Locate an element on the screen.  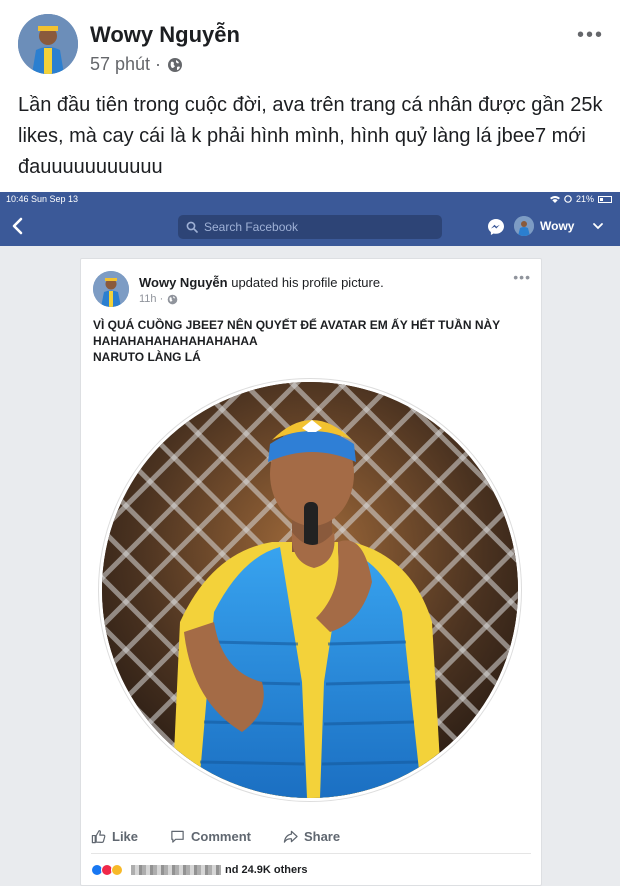
nav-avatar is located at coordinates (524, 226).